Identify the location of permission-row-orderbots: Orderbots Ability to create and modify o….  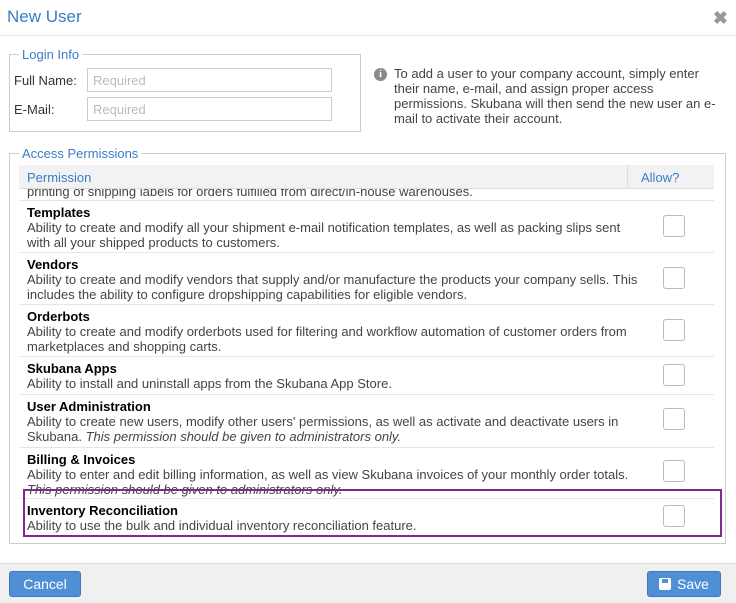
(366, 330).